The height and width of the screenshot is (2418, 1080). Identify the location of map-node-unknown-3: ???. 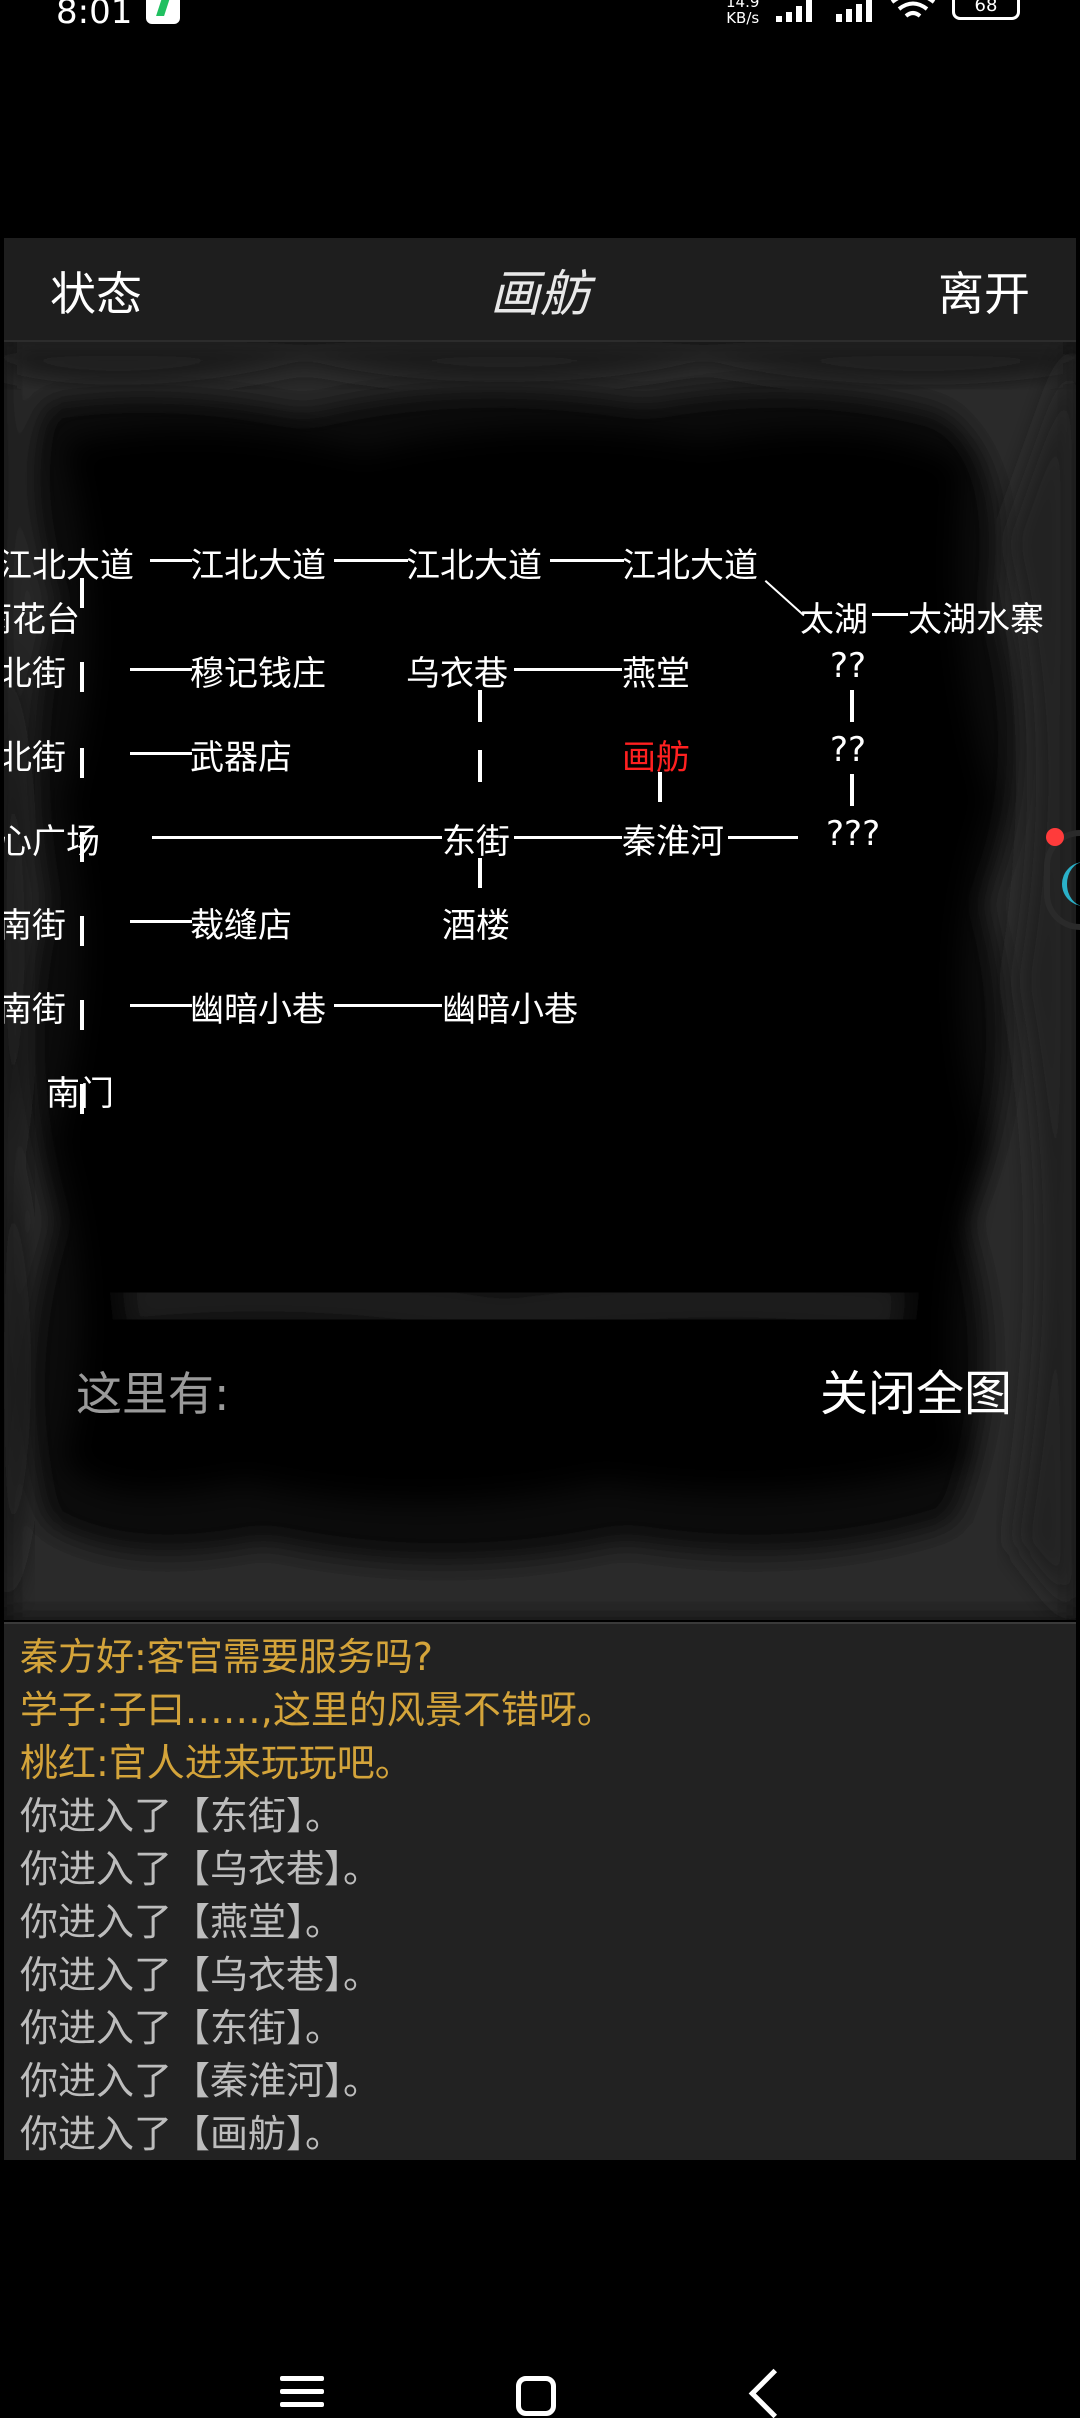
(853, 834).